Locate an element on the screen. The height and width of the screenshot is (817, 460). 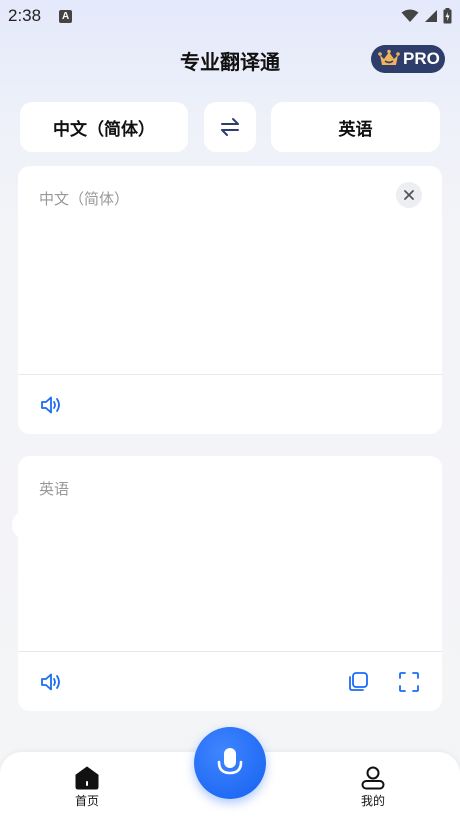
voice-input-button is located at coordinates (230, 763).